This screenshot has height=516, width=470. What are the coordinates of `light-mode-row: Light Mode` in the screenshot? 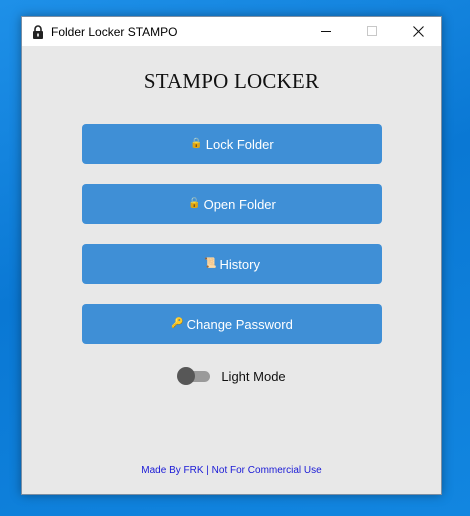 It's located at (231, 376).